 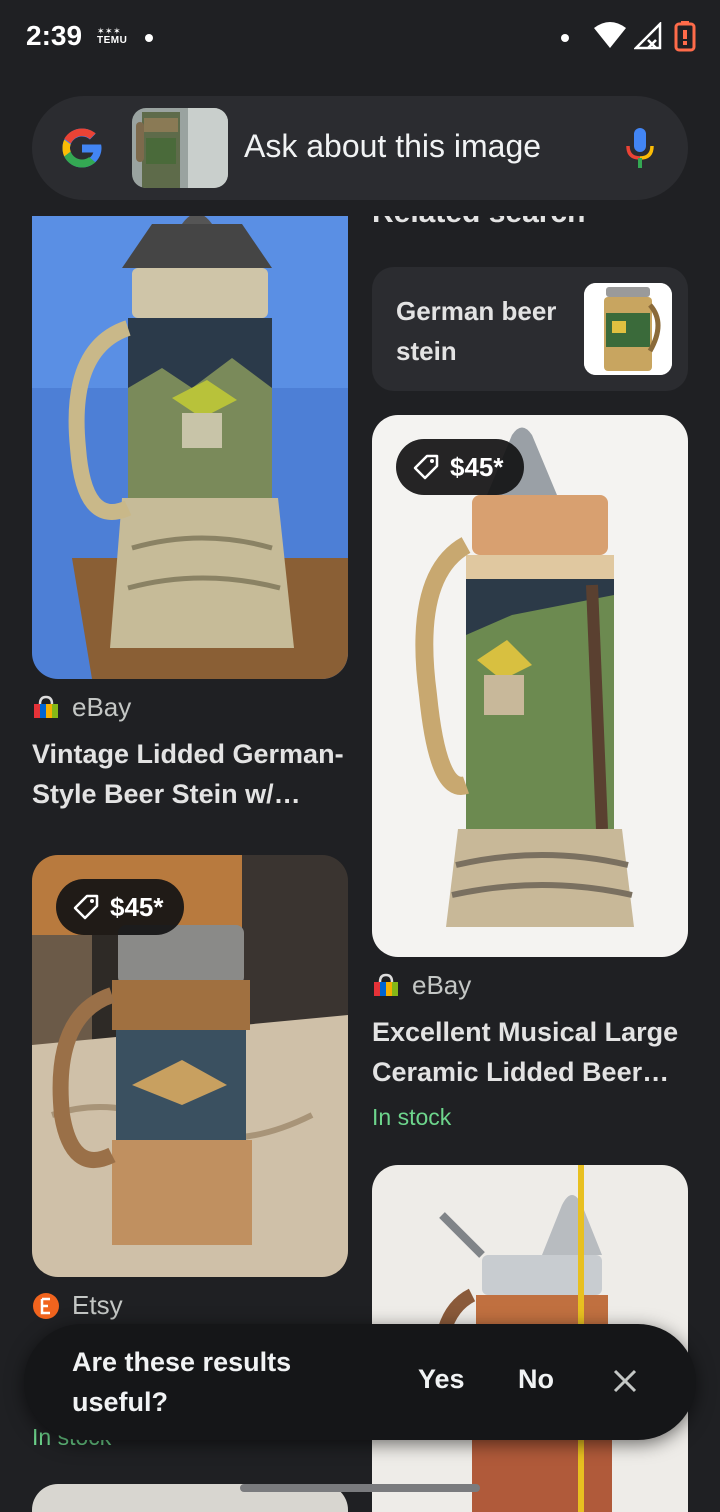 I want to click on feedback-question: Are these results useful?, so click(x=182, y=1382).